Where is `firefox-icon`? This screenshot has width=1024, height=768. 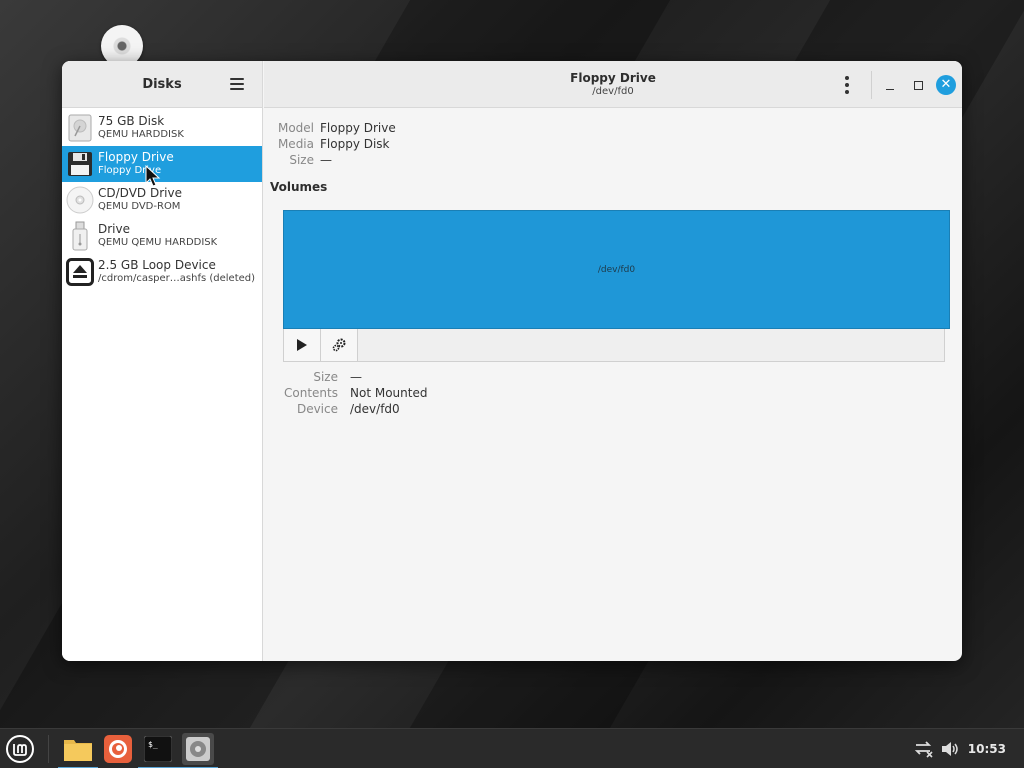 firefox-icon is located at coordinates (118, 749).